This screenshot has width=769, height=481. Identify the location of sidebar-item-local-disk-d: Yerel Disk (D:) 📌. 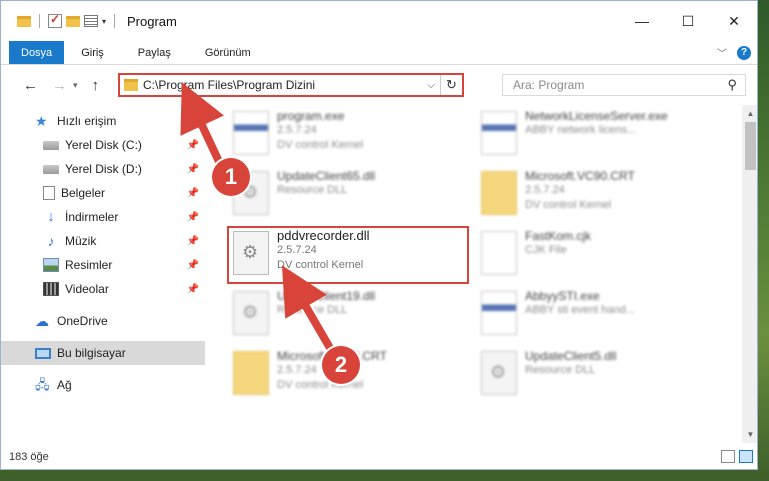
(103, 169).